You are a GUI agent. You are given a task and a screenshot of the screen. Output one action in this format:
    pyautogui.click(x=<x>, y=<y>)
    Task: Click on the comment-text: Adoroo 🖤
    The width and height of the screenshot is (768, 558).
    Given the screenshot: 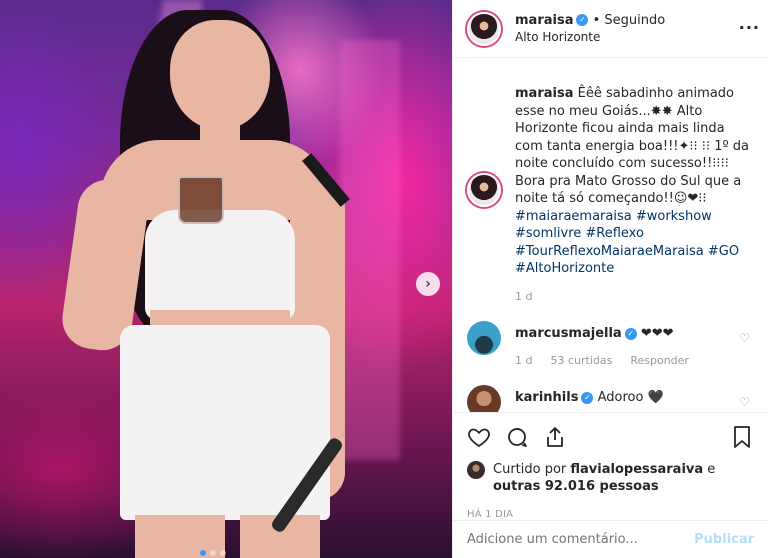 What is the action you would take?
    pyautogui.click(x=630, y=397)
    